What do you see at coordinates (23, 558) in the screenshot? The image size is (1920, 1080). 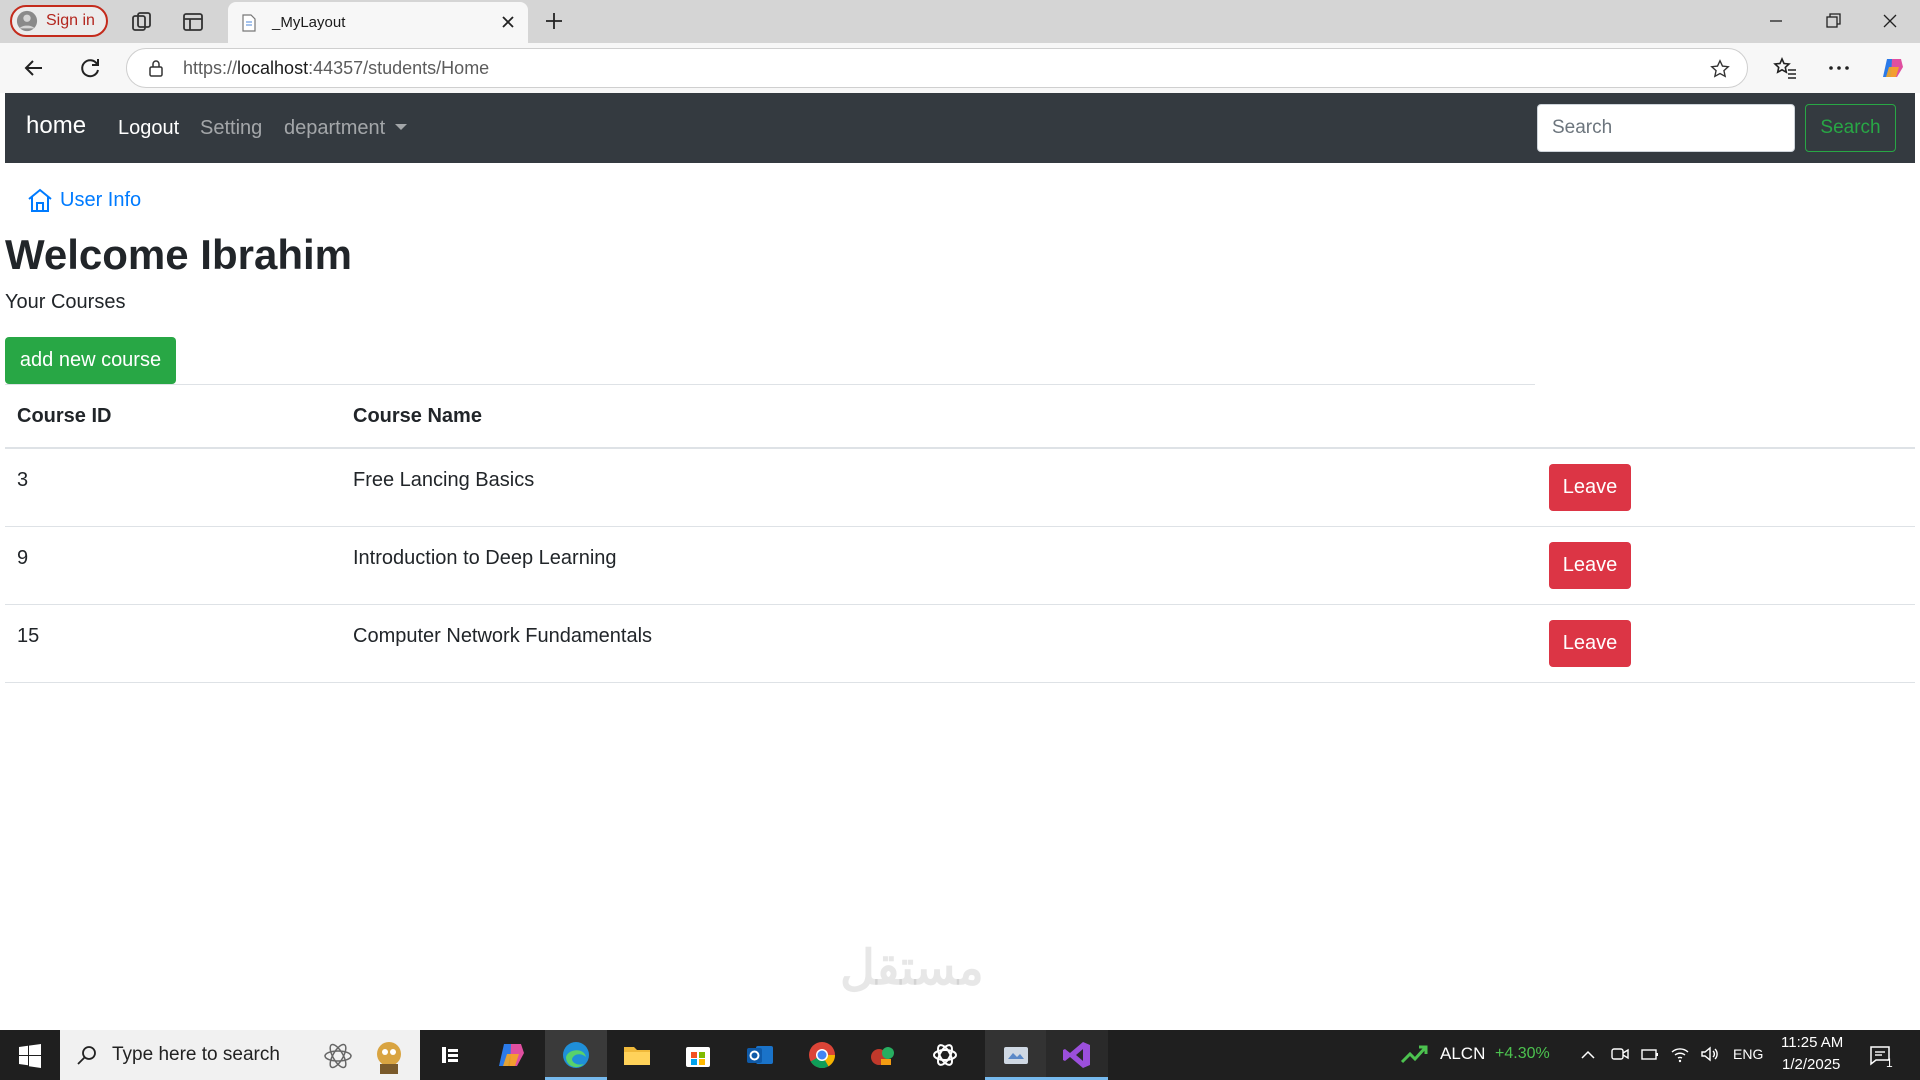 I see `course-id-cell: 9` at bounding box center [23, 558].